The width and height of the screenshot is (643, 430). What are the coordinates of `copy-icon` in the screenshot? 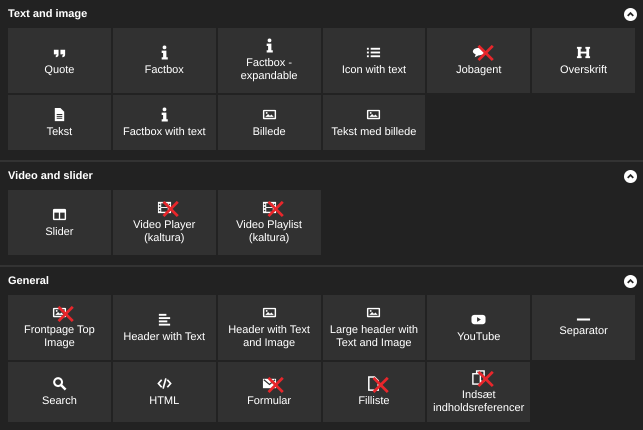 It's located at (478, 377).